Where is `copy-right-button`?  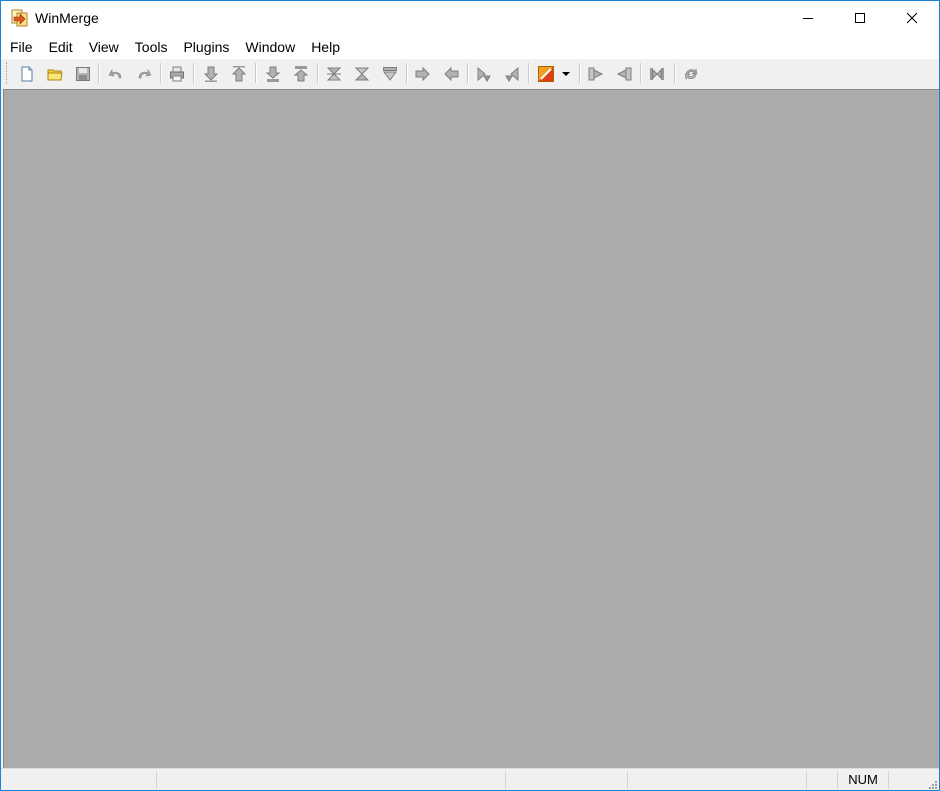
copy-right-button is located at coordinates (423, 74).